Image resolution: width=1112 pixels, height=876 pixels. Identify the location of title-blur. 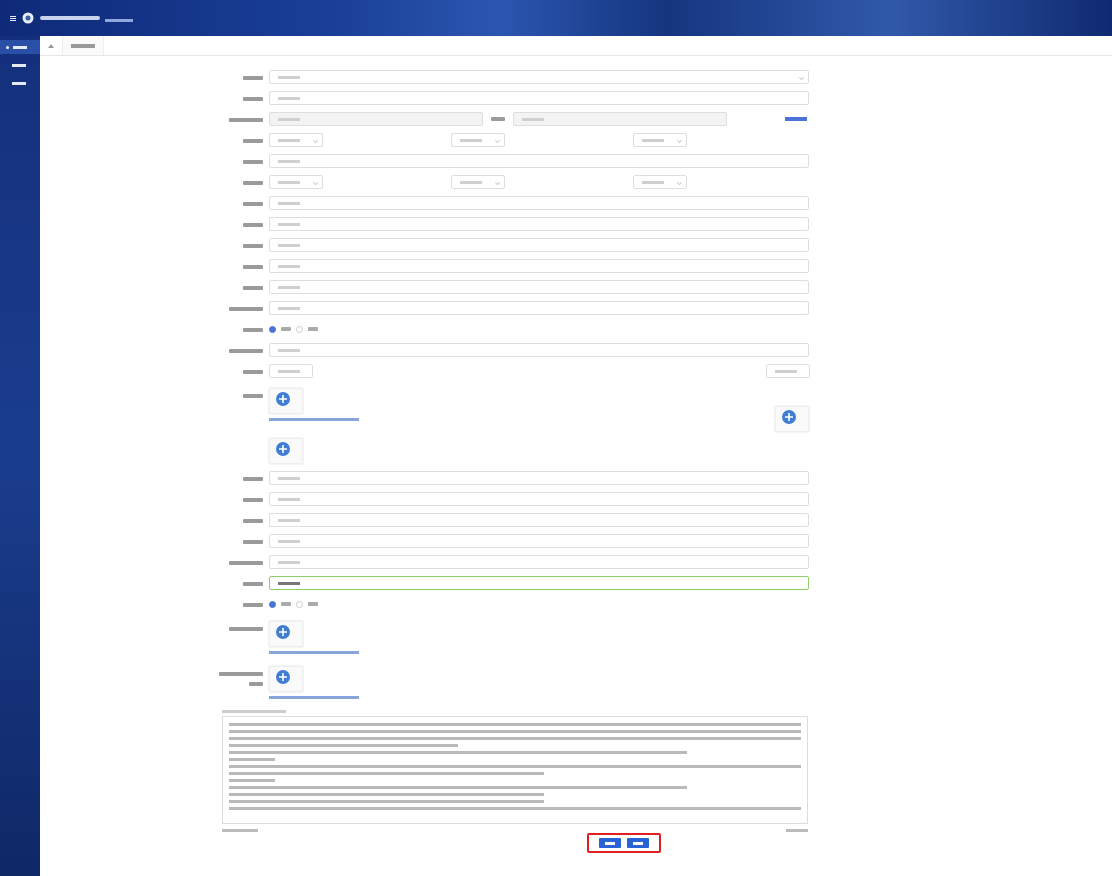
(70, 18).